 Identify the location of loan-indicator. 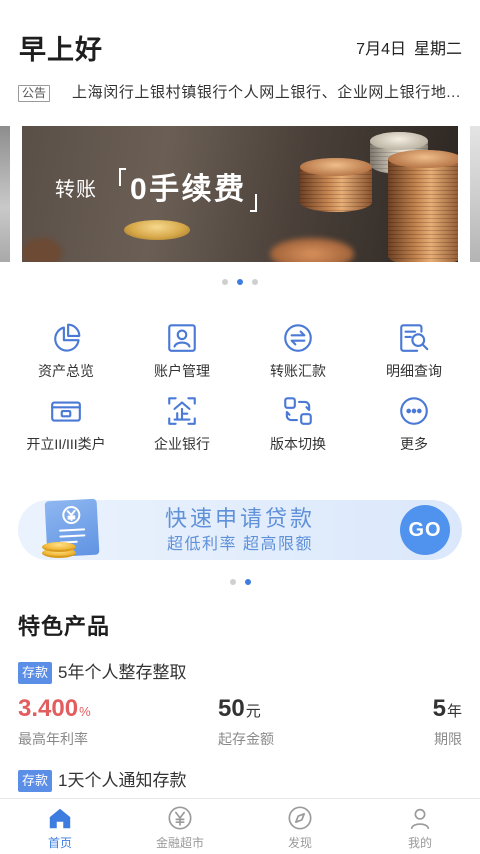
(240, 582).